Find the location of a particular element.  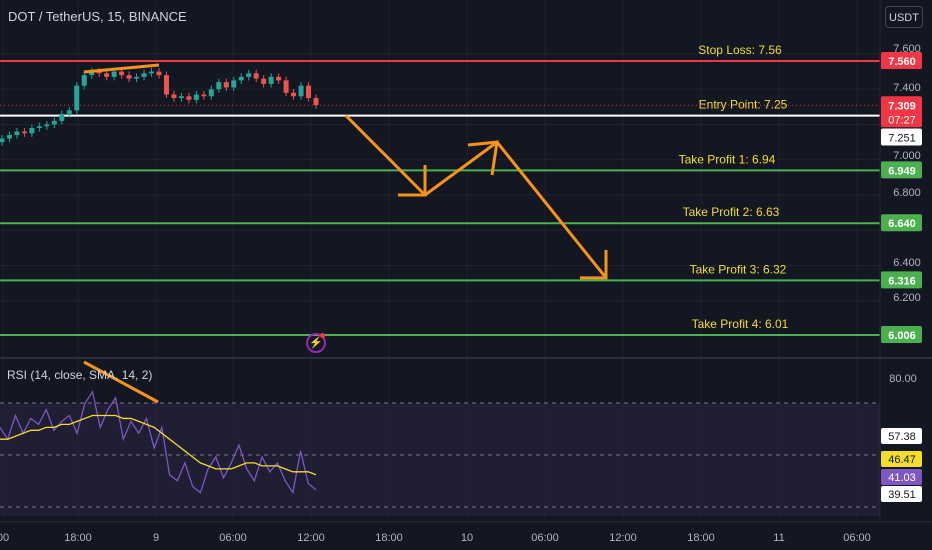

level-label: Stop Loss: 7.56 is located at coordinates (740, 50).